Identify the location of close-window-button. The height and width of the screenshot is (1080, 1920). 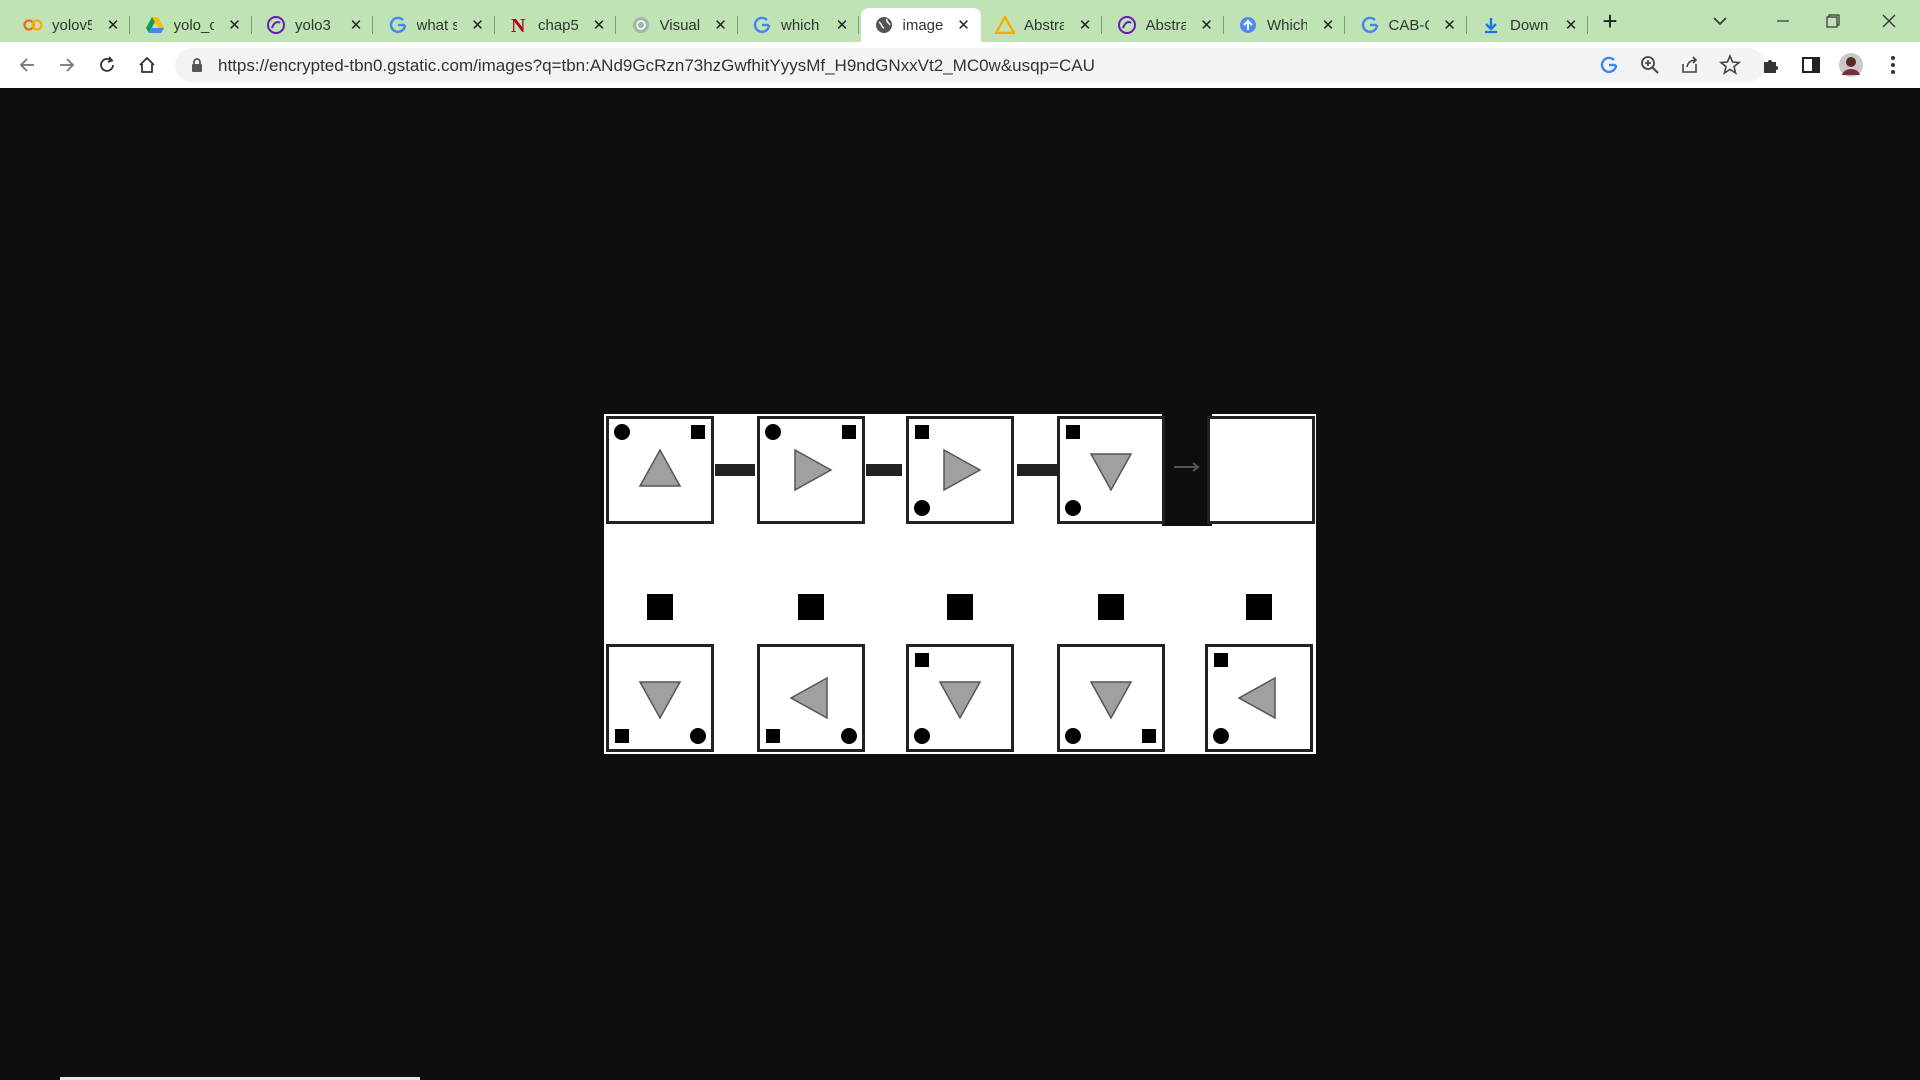
(1889, 21).